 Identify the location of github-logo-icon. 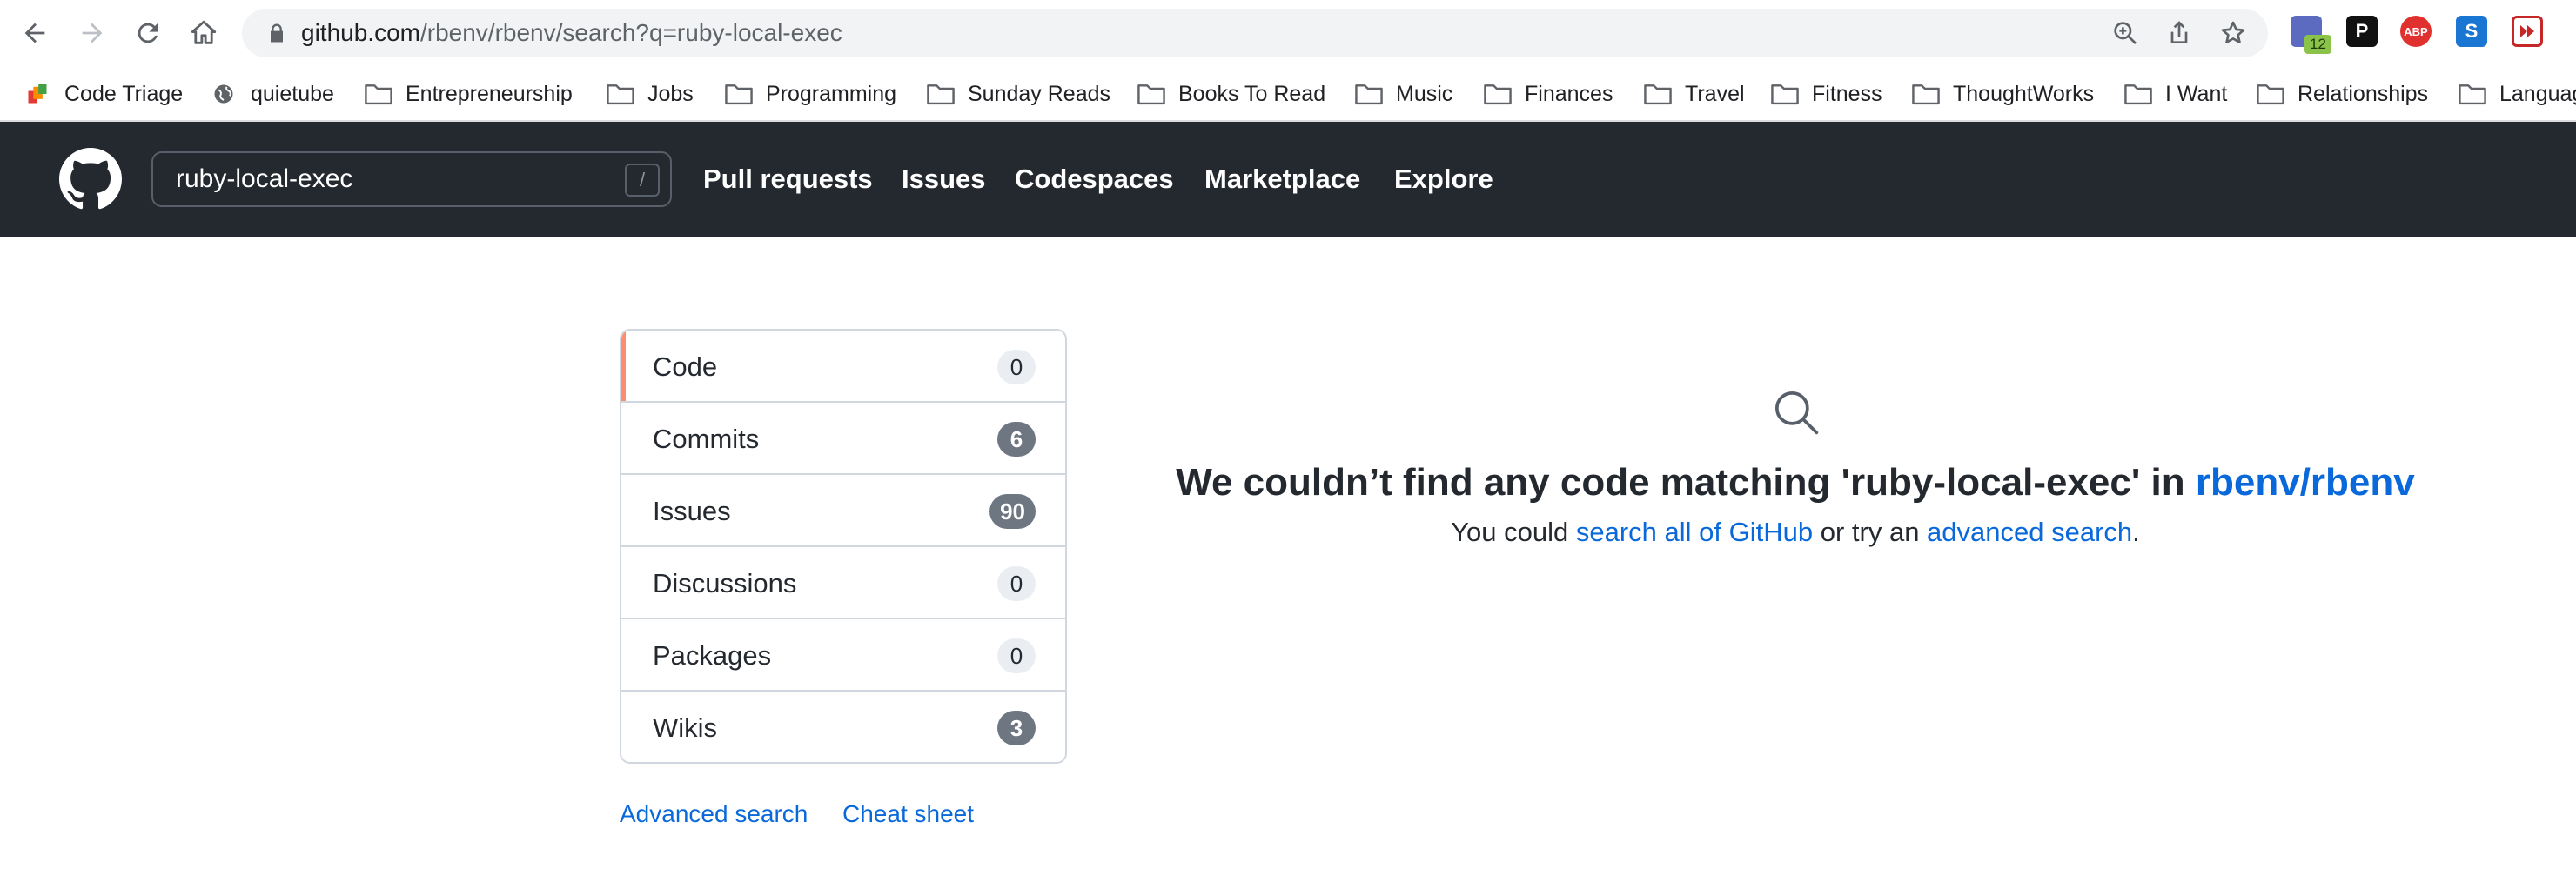
(90, 179).